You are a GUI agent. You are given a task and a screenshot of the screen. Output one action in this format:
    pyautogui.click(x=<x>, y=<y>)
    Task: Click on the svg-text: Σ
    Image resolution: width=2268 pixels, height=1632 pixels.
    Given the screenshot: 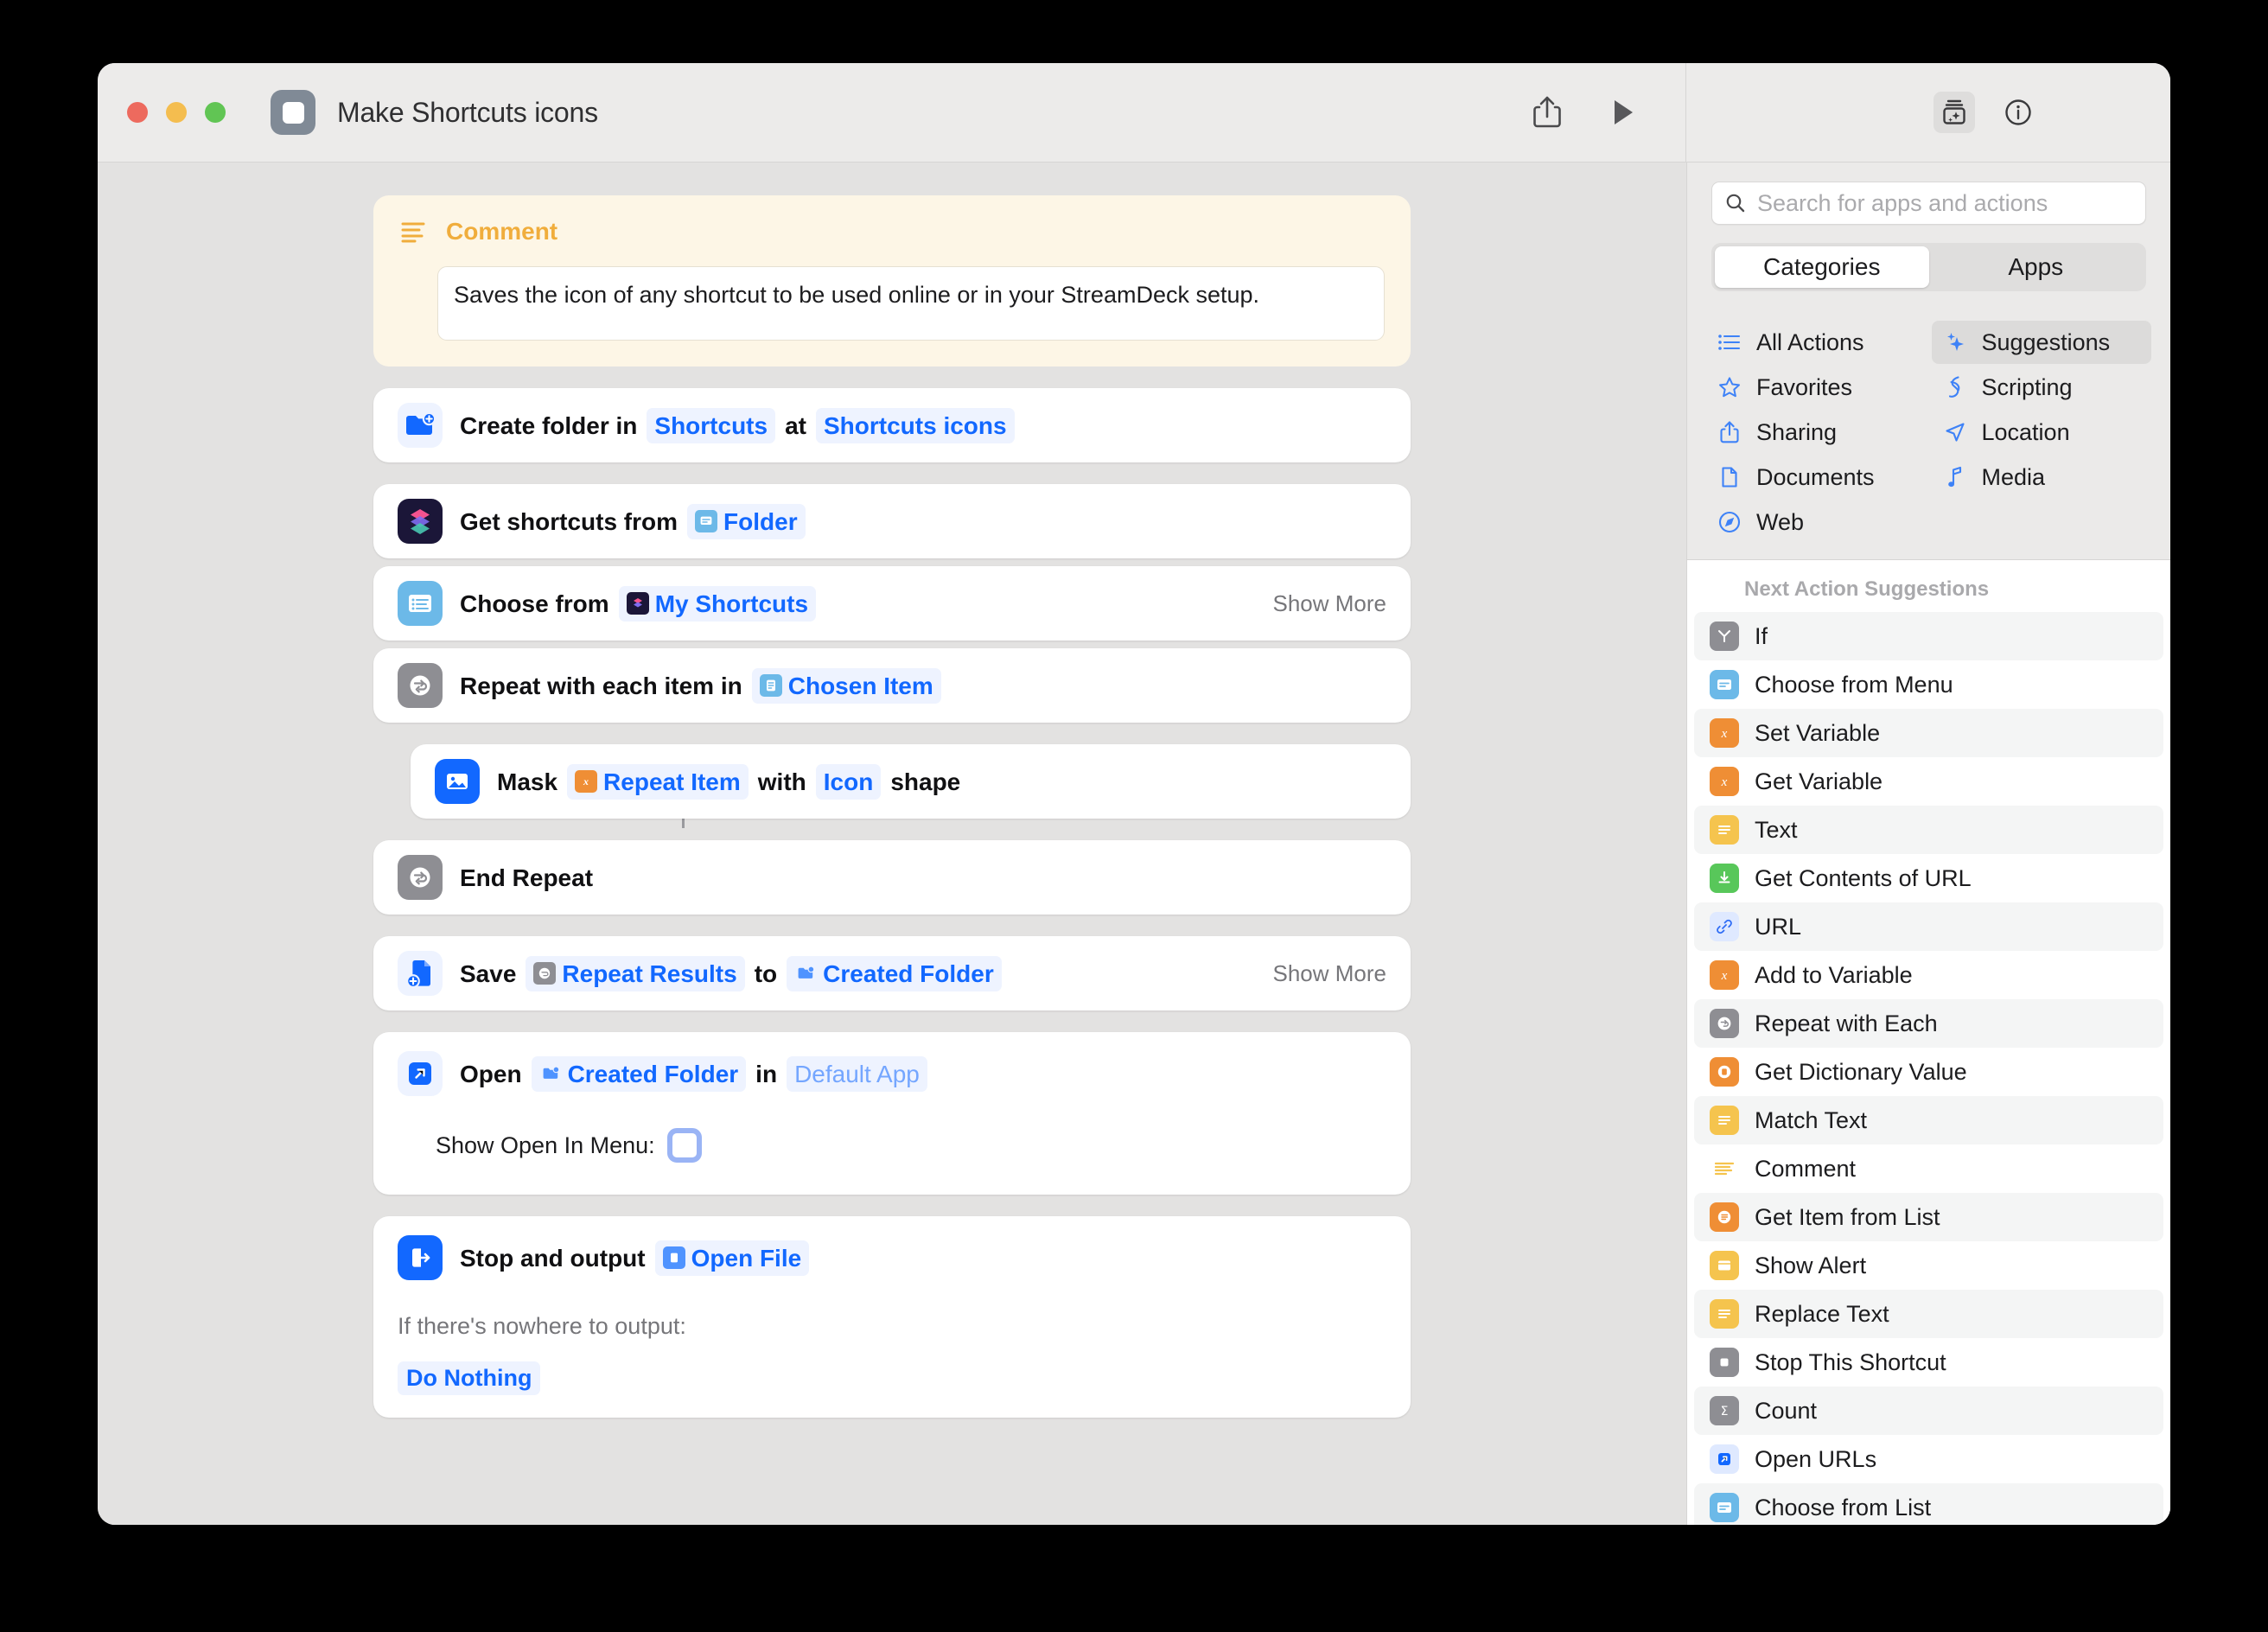 What is the action you would take?
    pyautogui.click(x=1725, y=1412)
    